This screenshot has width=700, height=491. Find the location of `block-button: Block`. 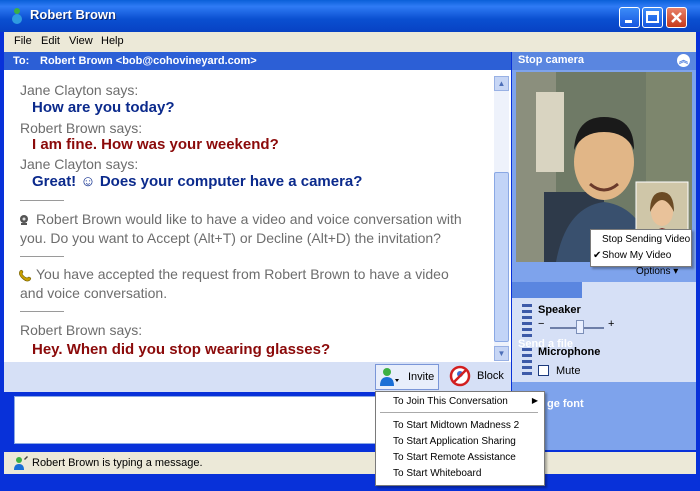

block-button: Block is located at coordinates (476, 377).